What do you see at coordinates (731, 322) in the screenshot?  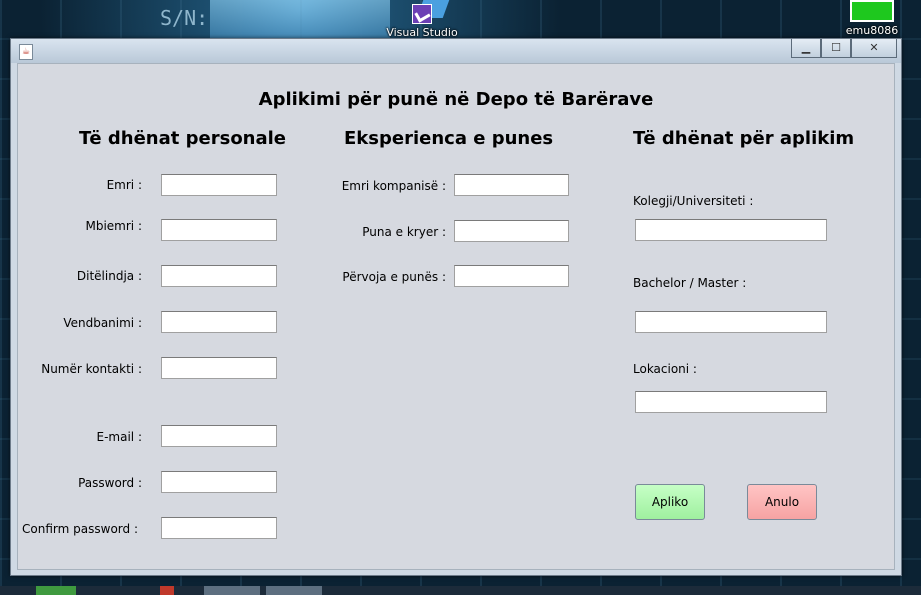 I see `degree-input` at bounding box center [731, 322].